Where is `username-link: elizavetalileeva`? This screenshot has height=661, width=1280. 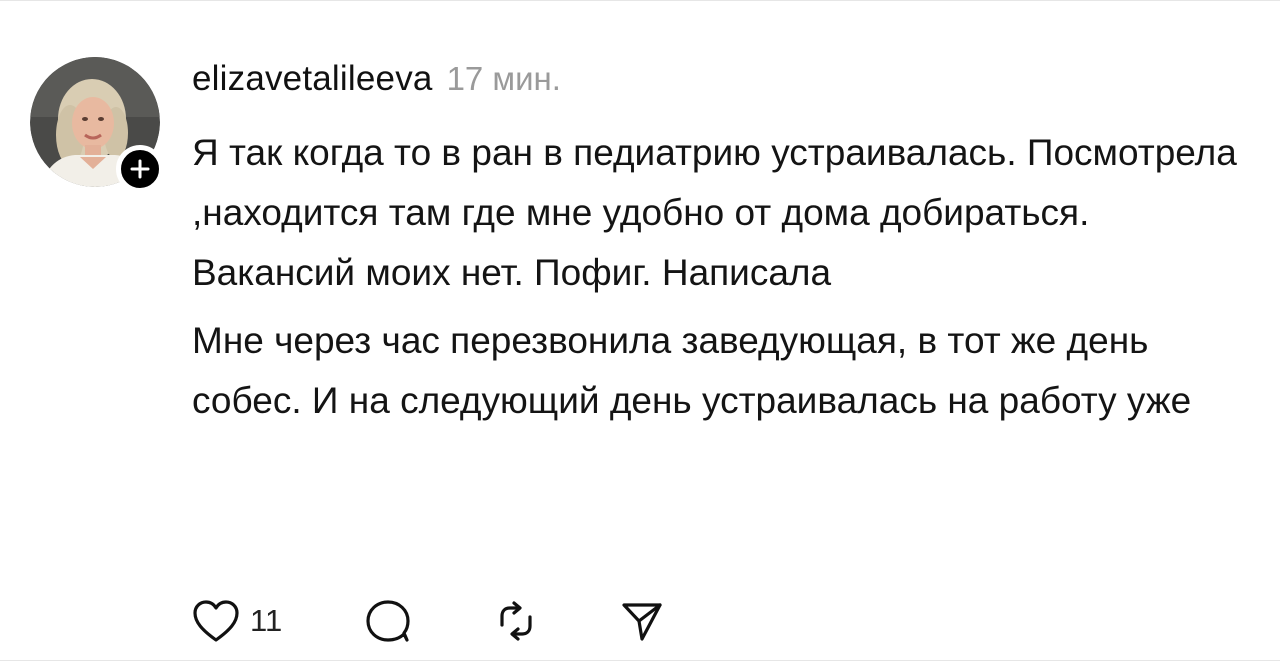
username-link: elizavetalileeva is located at coordinates (312, 79).